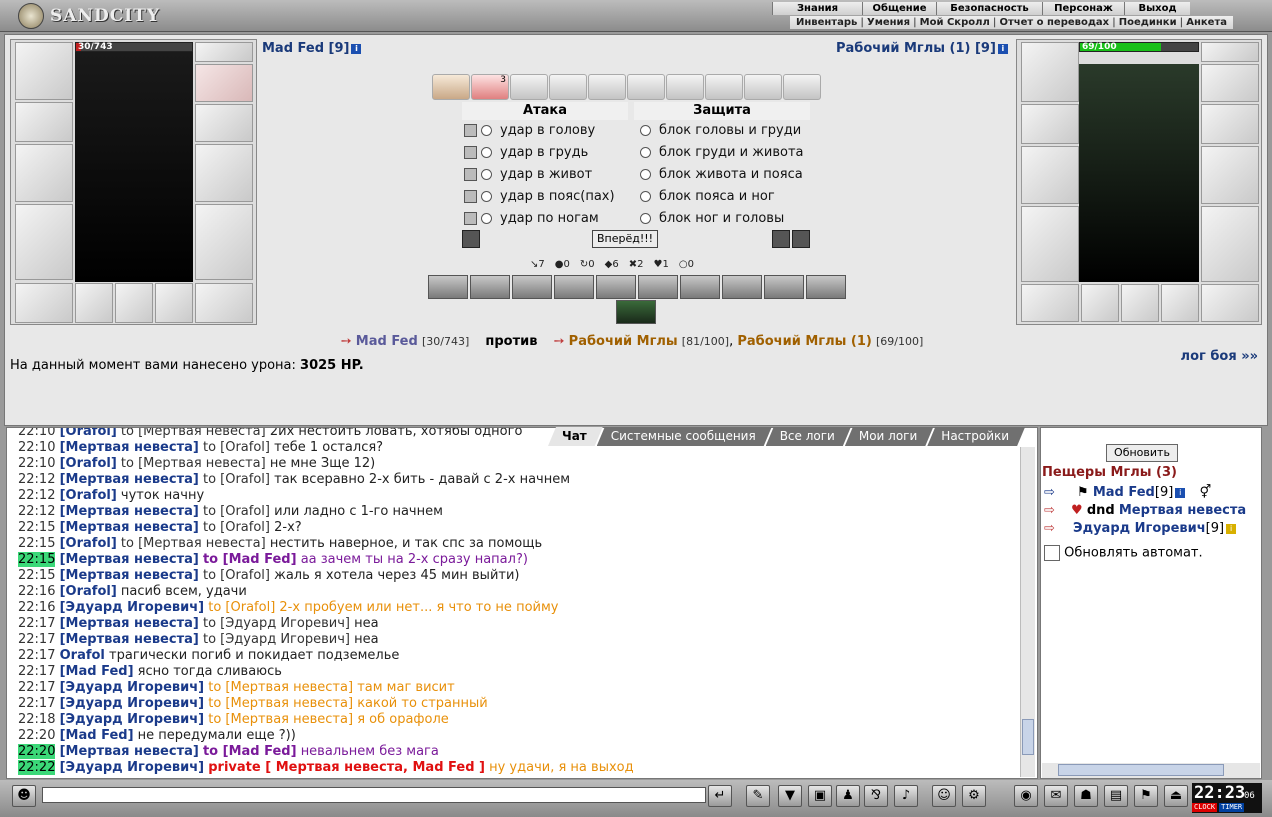 The height and width of the screenshot is (817, 1272). What do you see at coordinates (623, 341) in the screenshot?
I see `versus-enemy-1: Рабочий Мглы` at bounding box center [623, 341].